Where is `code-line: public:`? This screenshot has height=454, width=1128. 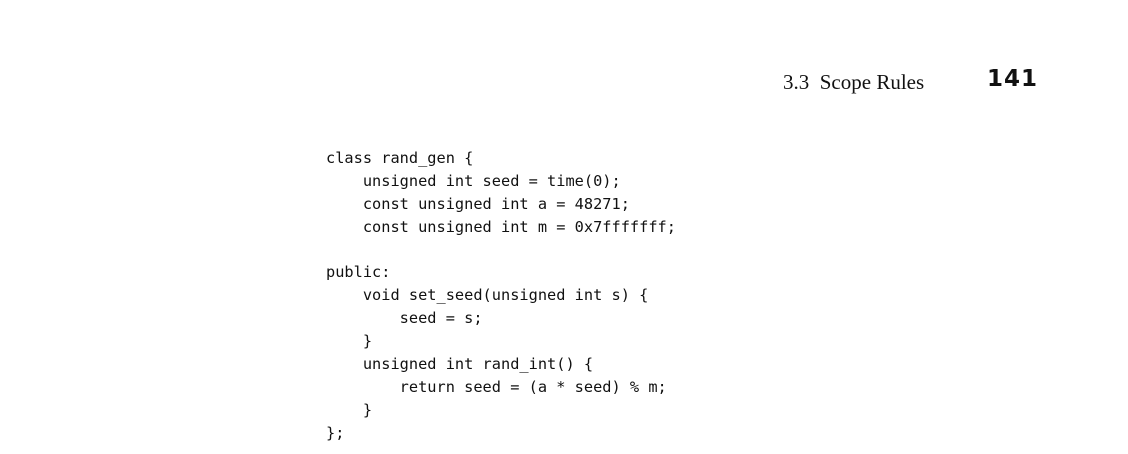 code-line: public: is located at coordinates (358, 272).